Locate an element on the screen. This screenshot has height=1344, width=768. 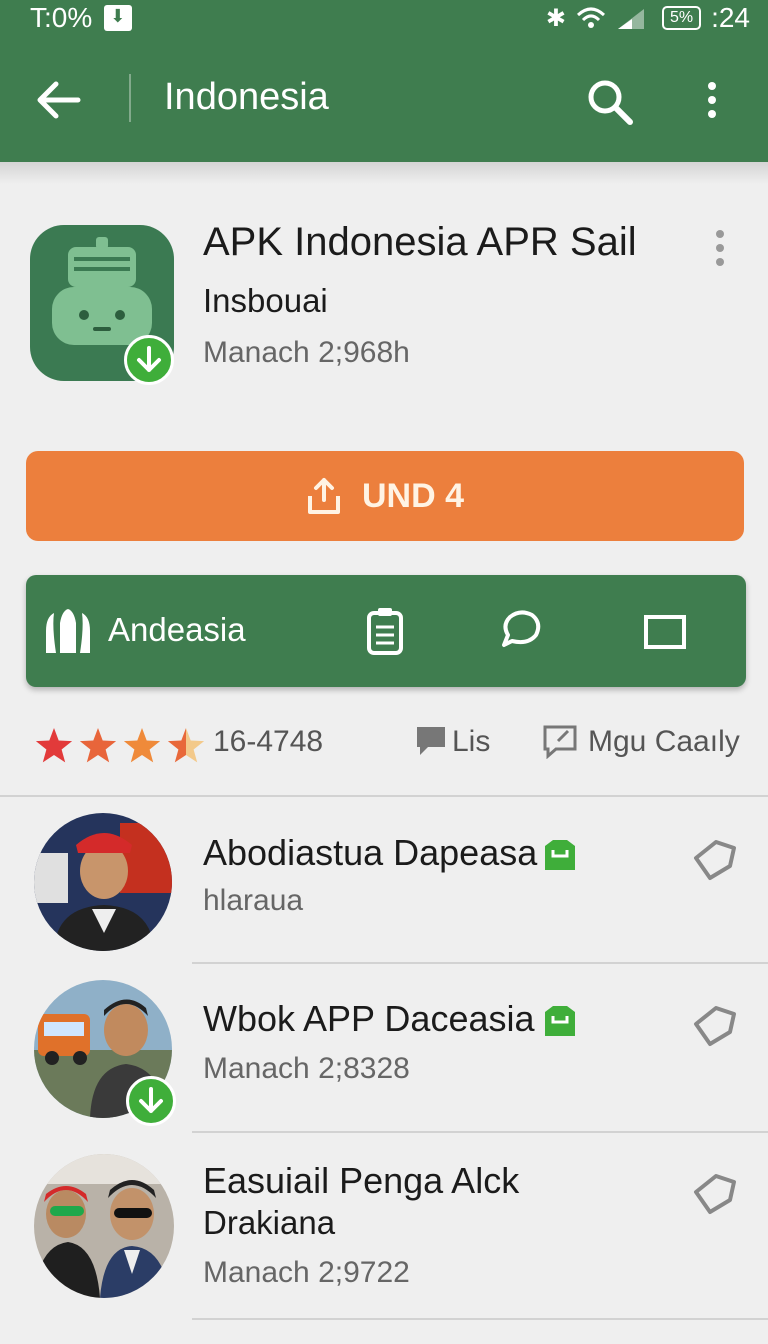
install-button: UND 4 is located at coordinates (385, 496).